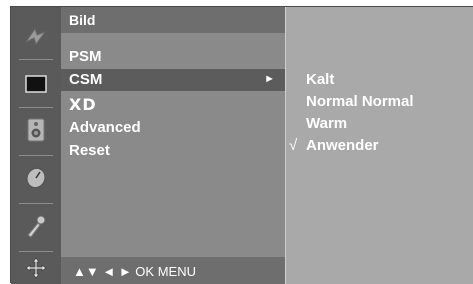  Describe the element at coordinates (105, 127) in the screenshot. I see `menu-item-label: Advanced` at that location.